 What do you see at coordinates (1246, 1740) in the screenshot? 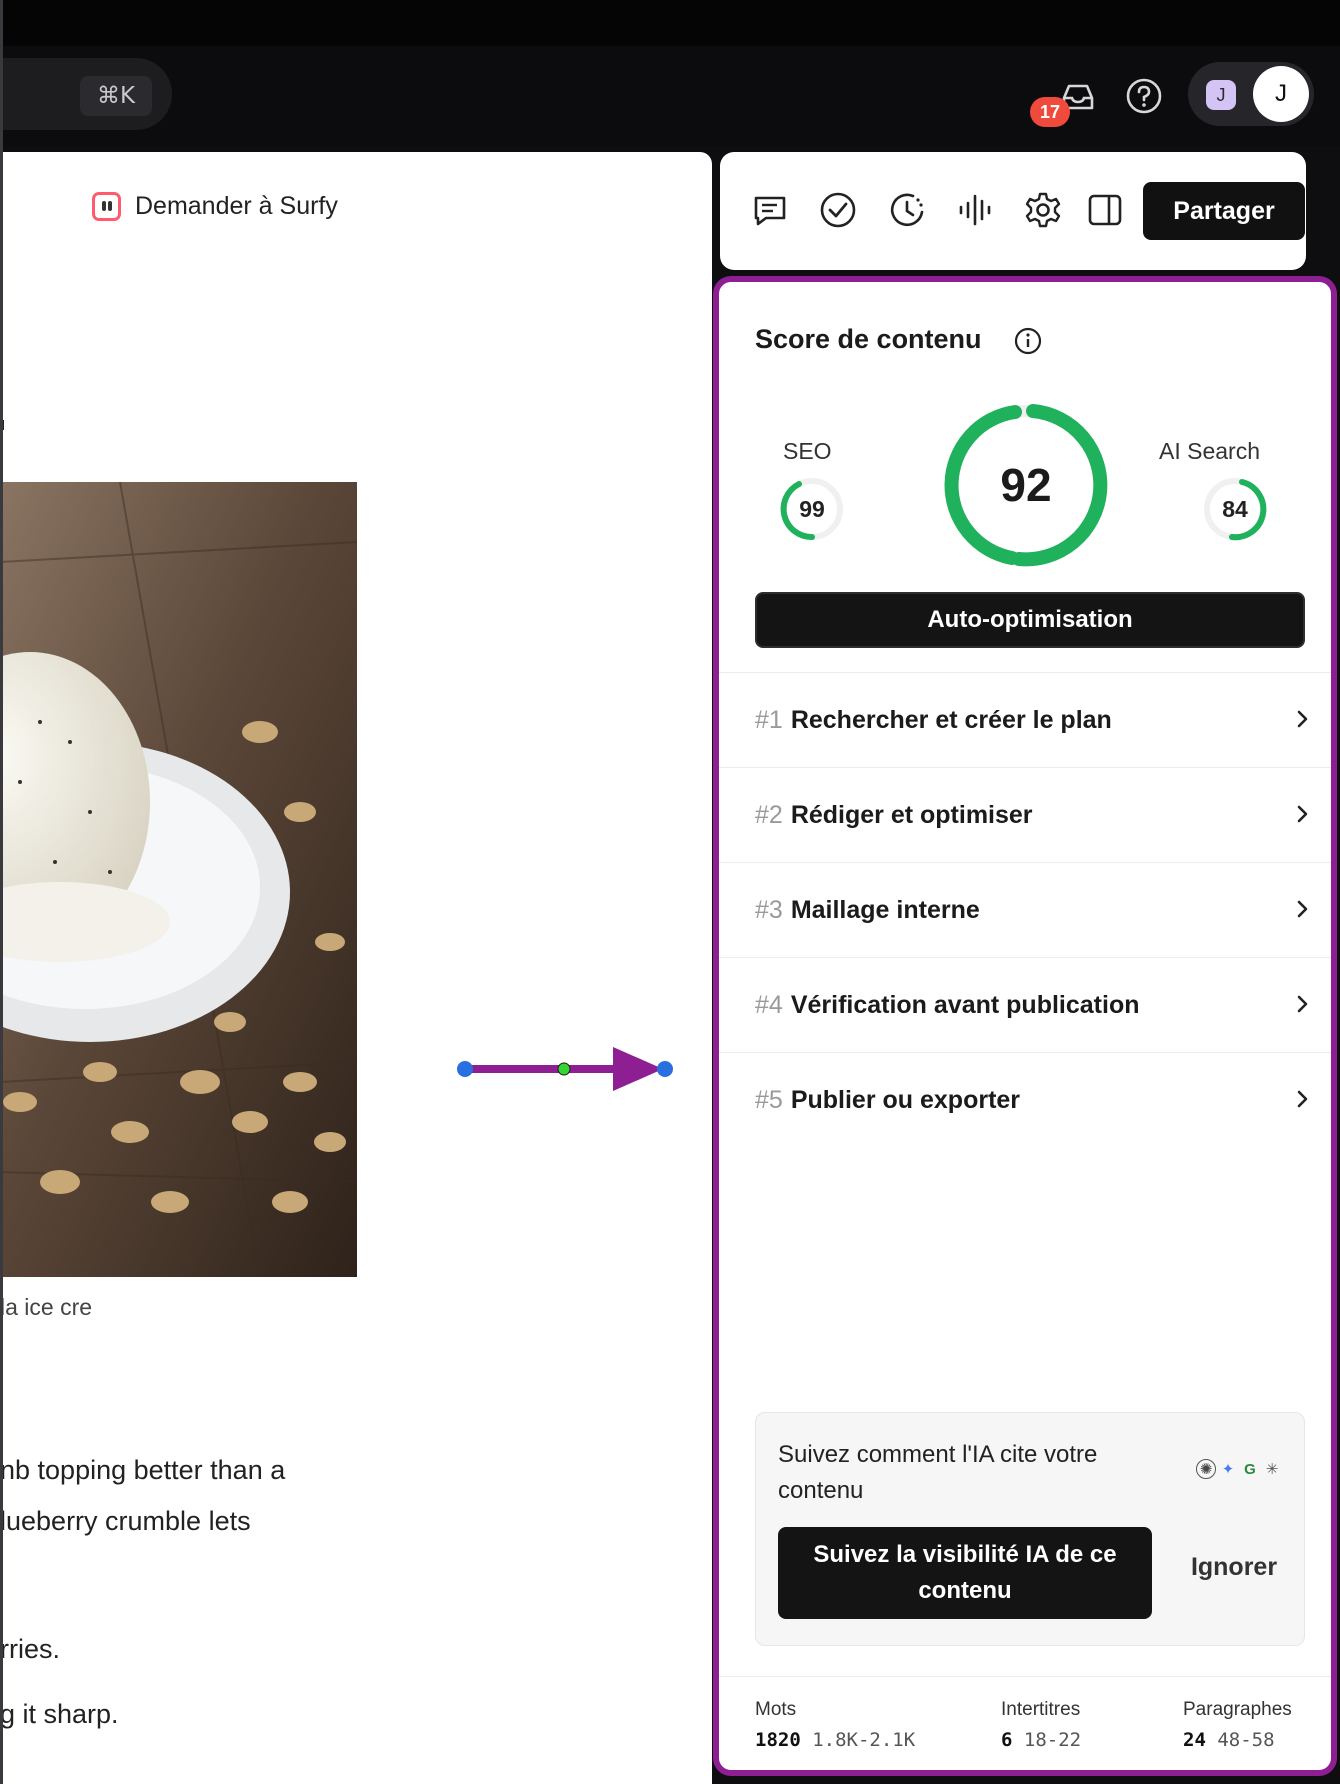
I see `stat-range: 48-58` at bounding box center [1246, 1740].